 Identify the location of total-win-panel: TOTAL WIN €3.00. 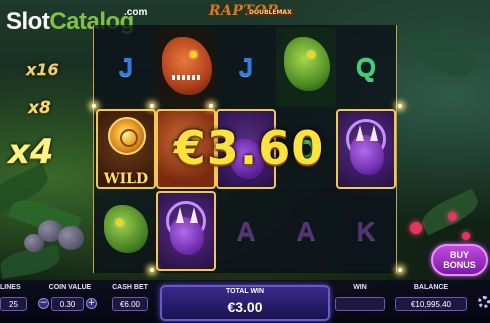
(245, 303).